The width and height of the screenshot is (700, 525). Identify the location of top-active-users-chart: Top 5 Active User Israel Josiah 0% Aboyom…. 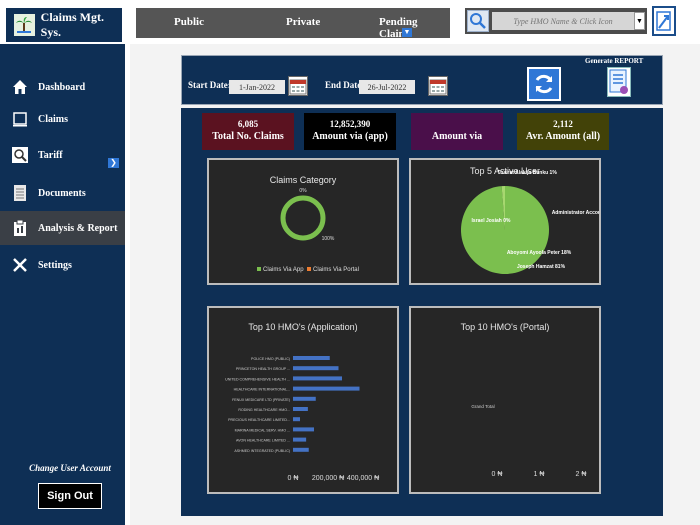
(505, 221).